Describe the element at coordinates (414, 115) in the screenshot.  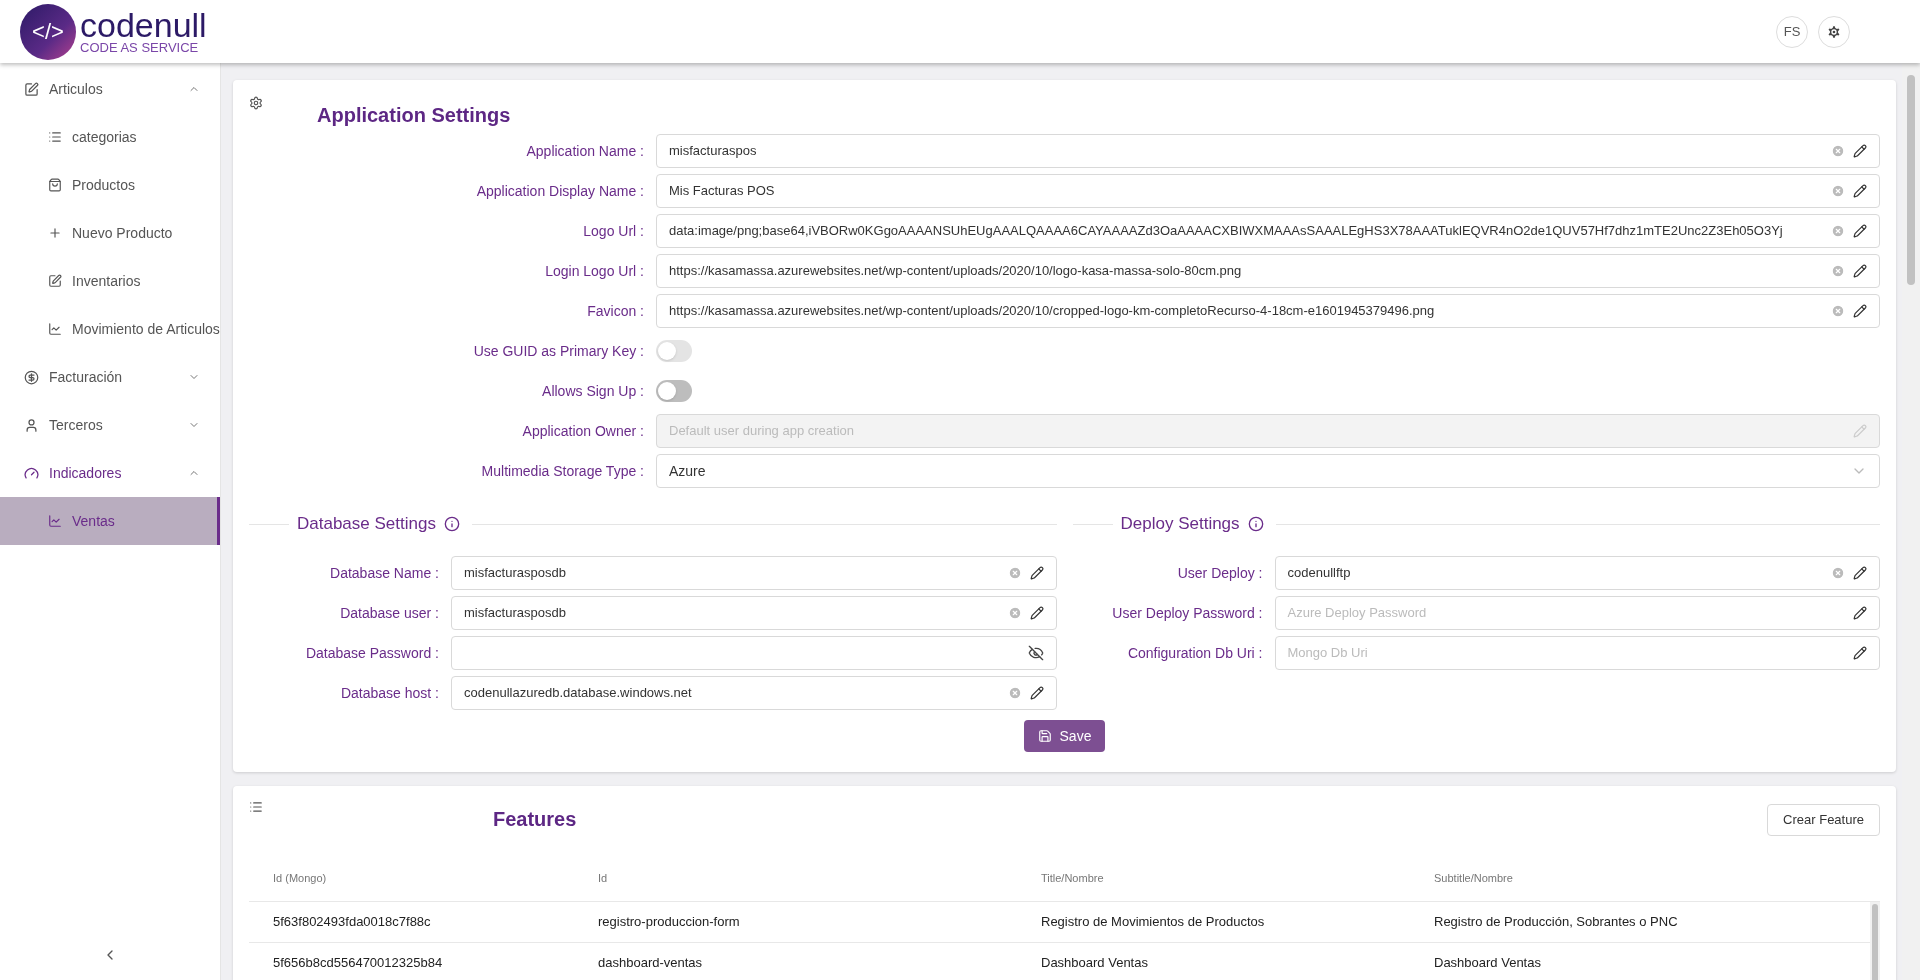
I see `card-title: Application Settings` at that location.